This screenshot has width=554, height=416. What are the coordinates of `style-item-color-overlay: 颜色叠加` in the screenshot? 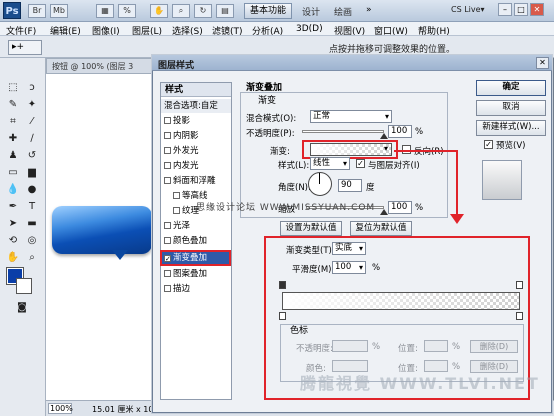 It's located at (196, 241).